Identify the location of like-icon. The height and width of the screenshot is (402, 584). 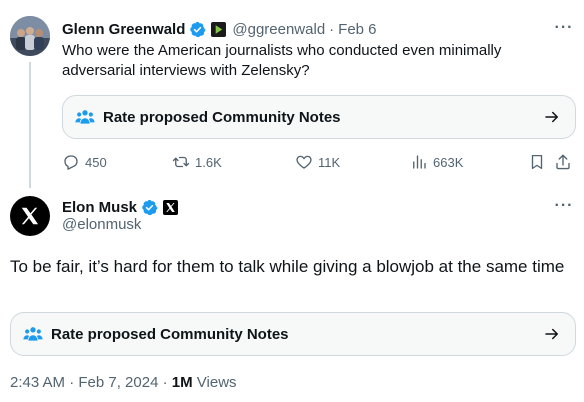
(304, 162).